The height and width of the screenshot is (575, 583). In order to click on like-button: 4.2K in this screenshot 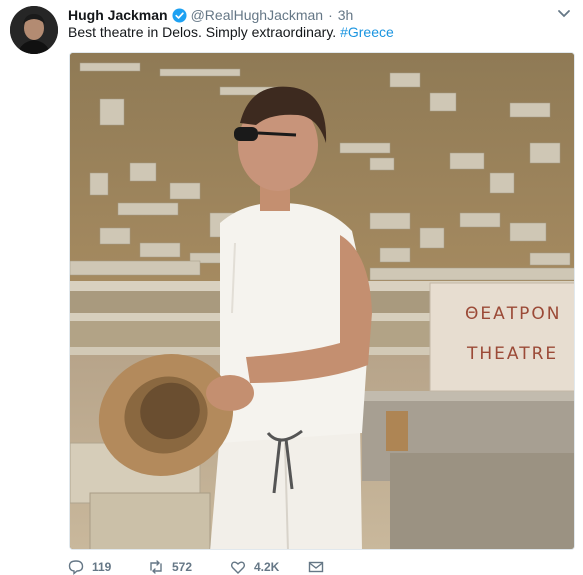, I will do `click(269, 567)`.